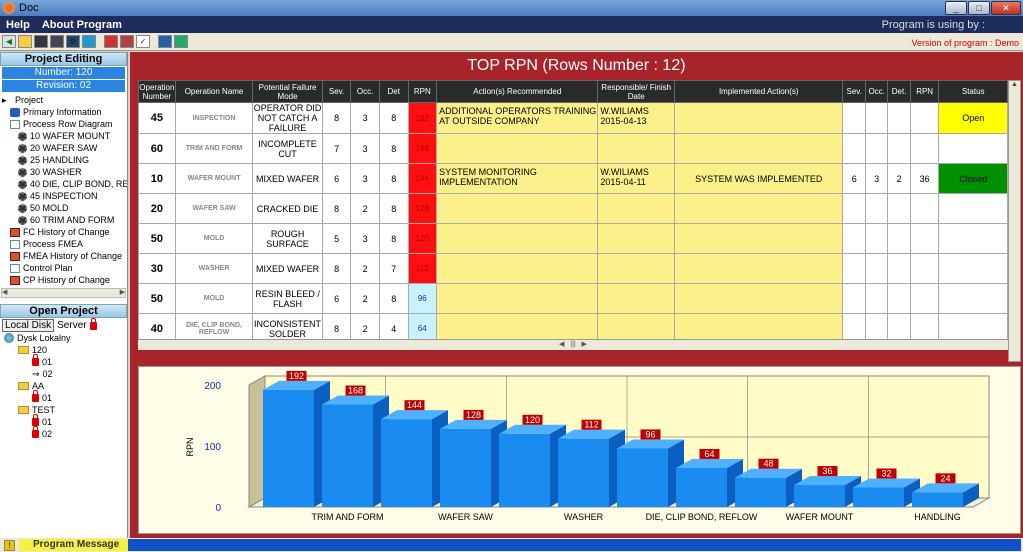  What do you see at coordinates (57, 41) in the screenshot?
I see `save-as-icon` at bounding box center [57, 41].